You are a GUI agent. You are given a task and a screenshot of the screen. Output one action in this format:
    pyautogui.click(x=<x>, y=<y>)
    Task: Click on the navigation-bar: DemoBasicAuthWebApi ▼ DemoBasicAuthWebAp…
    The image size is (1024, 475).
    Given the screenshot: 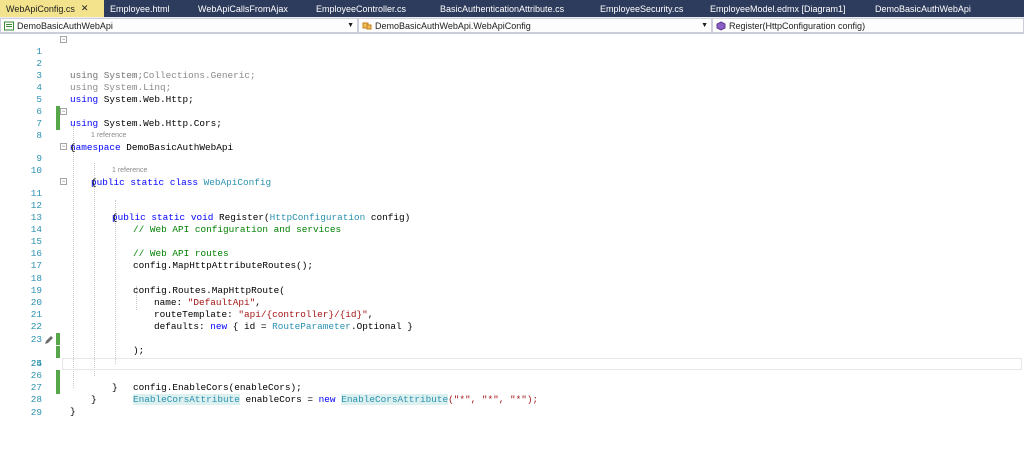 What is the action you would take?
    pyautogui.click(x=512, y=25)
    